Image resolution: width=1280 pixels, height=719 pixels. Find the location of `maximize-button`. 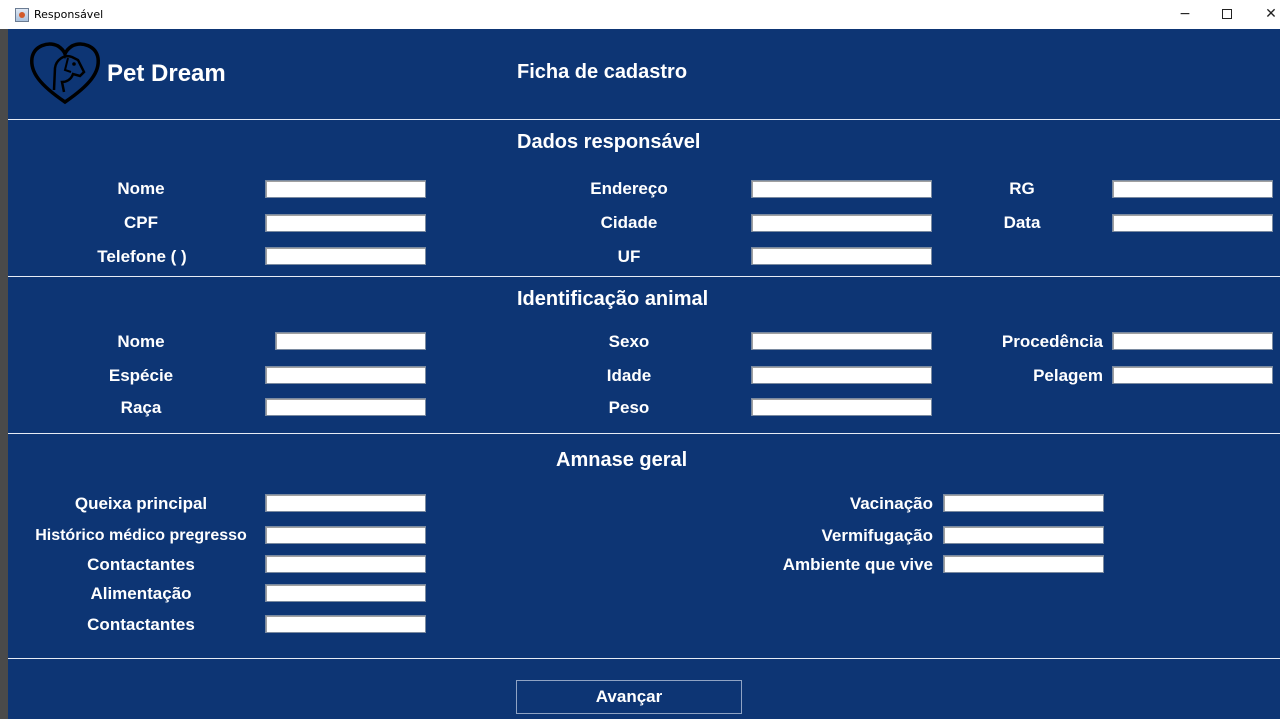

maximize-button is located at coordinates (1227, 14).